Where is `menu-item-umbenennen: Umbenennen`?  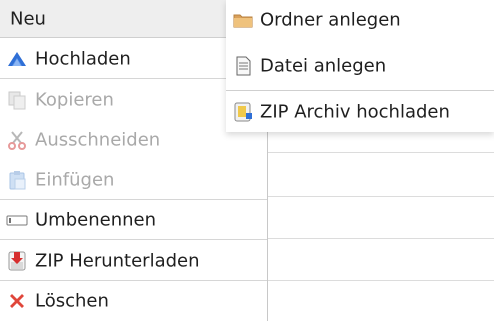 menu-item-umbenennen: Umbenennen is located at coordinates (133, 220).